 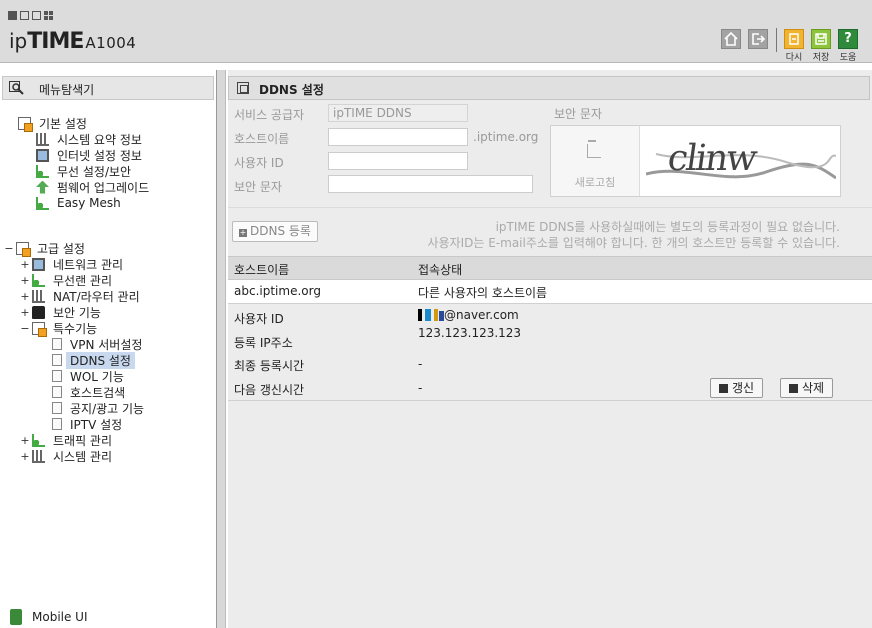 What do you see at coordinates (470, 333) in the screenshot?
I see `detail-ip-value: 123.123.123.123` at bounding box center [470, 333].